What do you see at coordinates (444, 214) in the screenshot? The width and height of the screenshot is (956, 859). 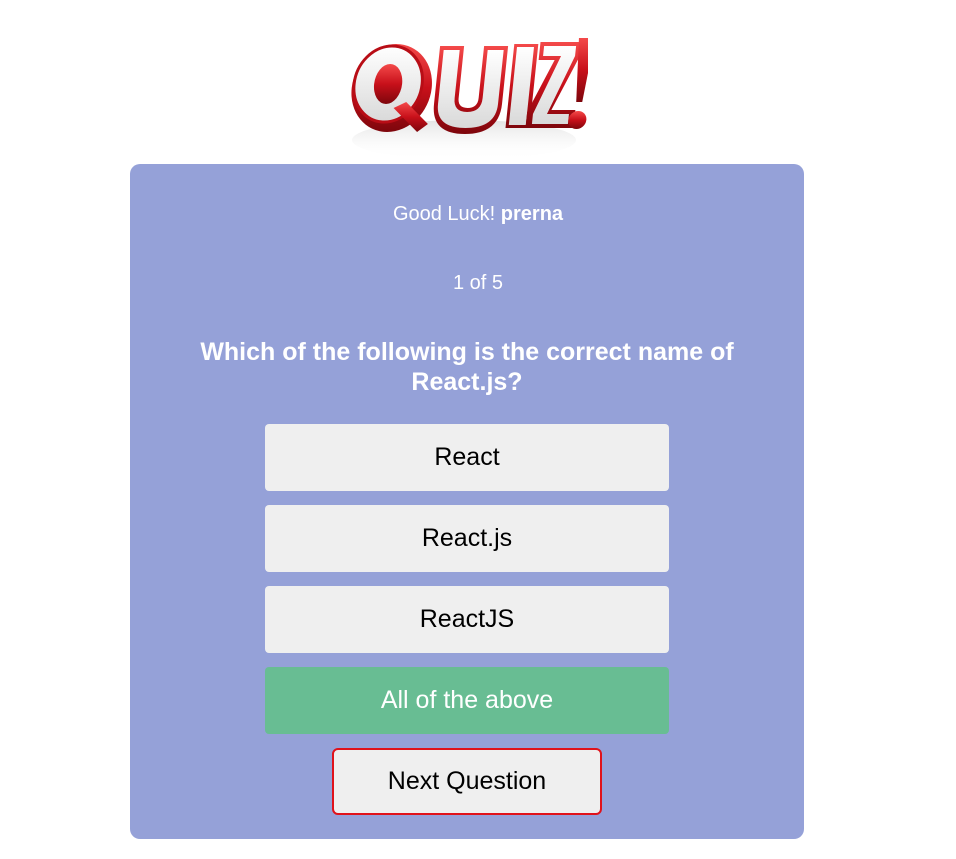 I see `greeting-prefix: Good Luck!` at bounding box center [444, 214].